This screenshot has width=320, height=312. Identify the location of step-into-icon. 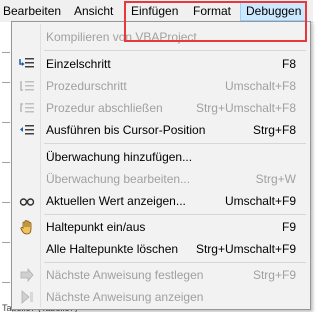
(27, 64).